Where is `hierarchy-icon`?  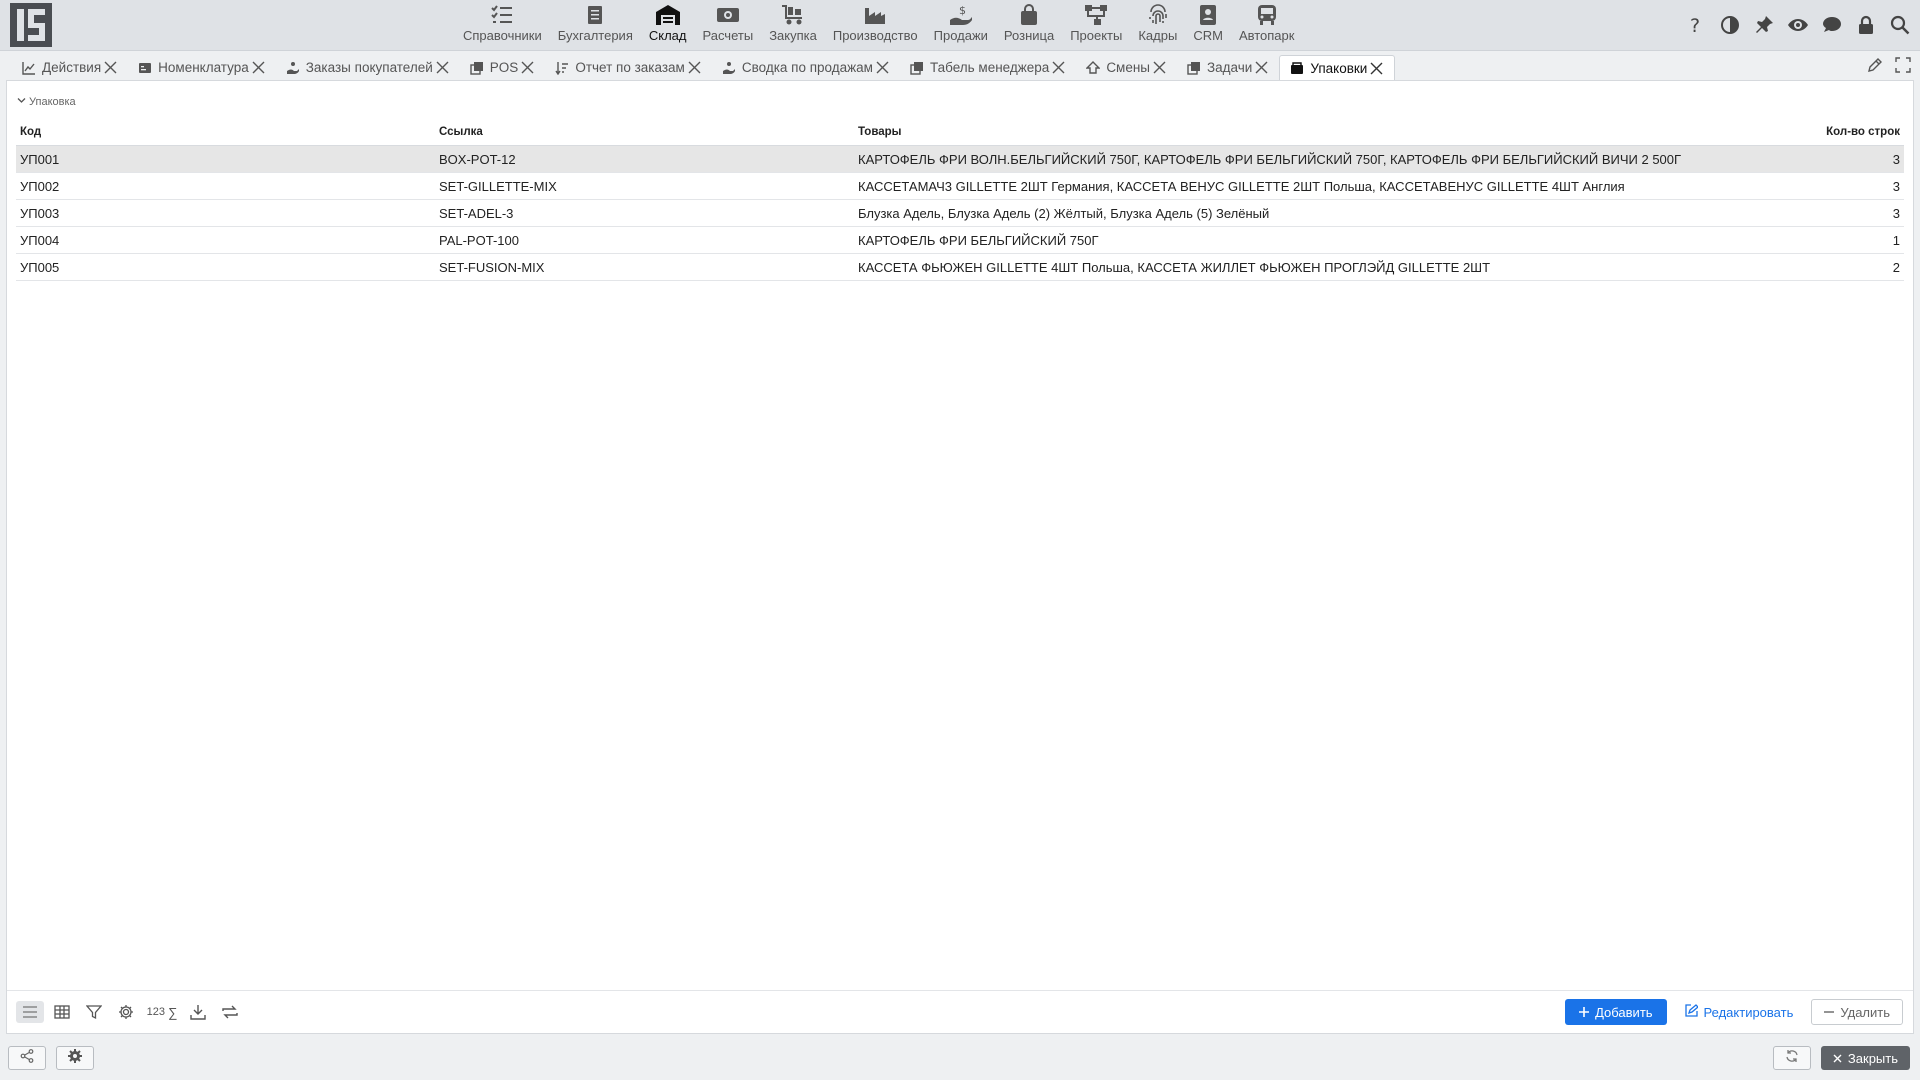 hierarchy-icon is located at coordinates (1096, 15).